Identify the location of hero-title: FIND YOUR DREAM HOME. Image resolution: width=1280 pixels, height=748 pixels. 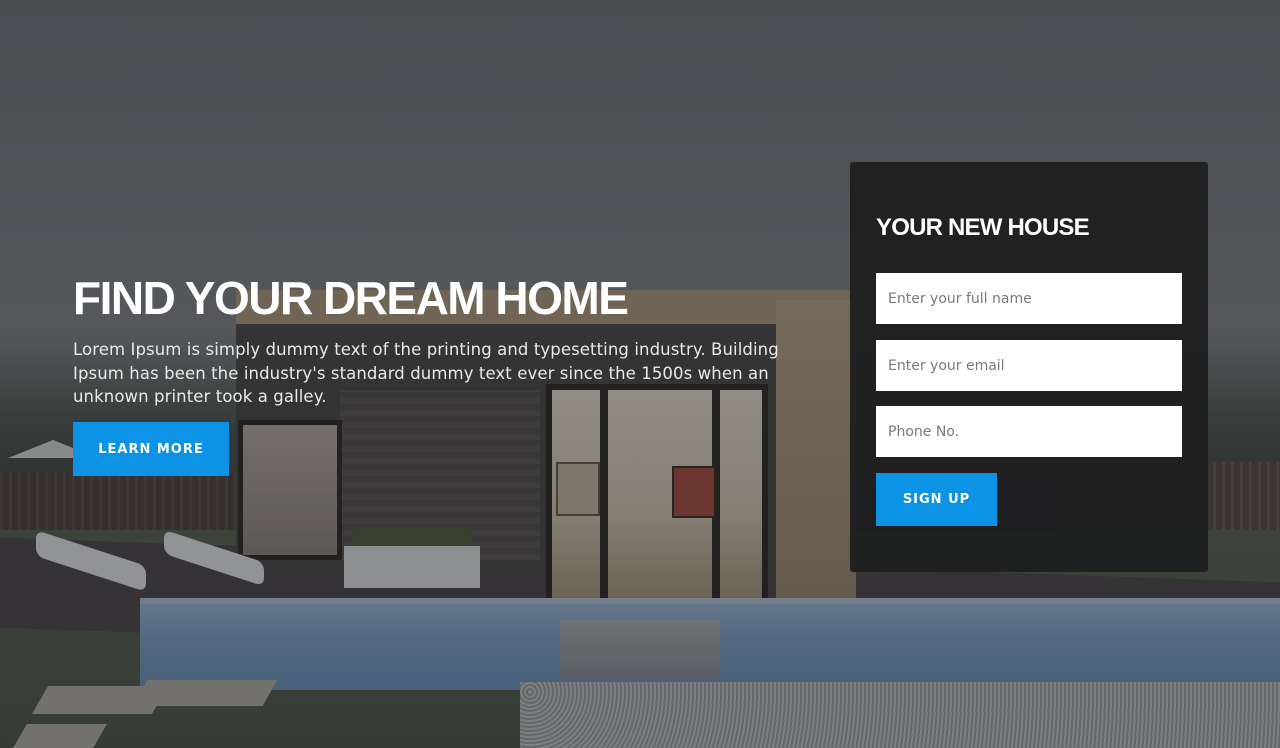
(351, 298).